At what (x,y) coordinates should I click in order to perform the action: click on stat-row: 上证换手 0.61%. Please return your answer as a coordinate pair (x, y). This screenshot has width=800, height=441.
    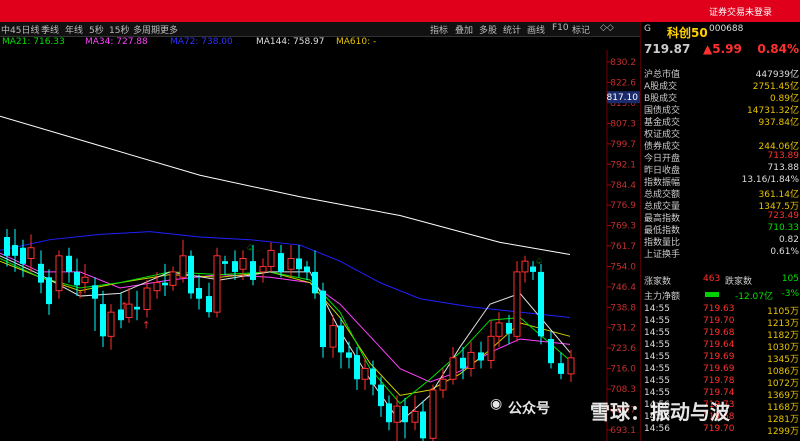
    Looking at the image, I should click on (720, 253).